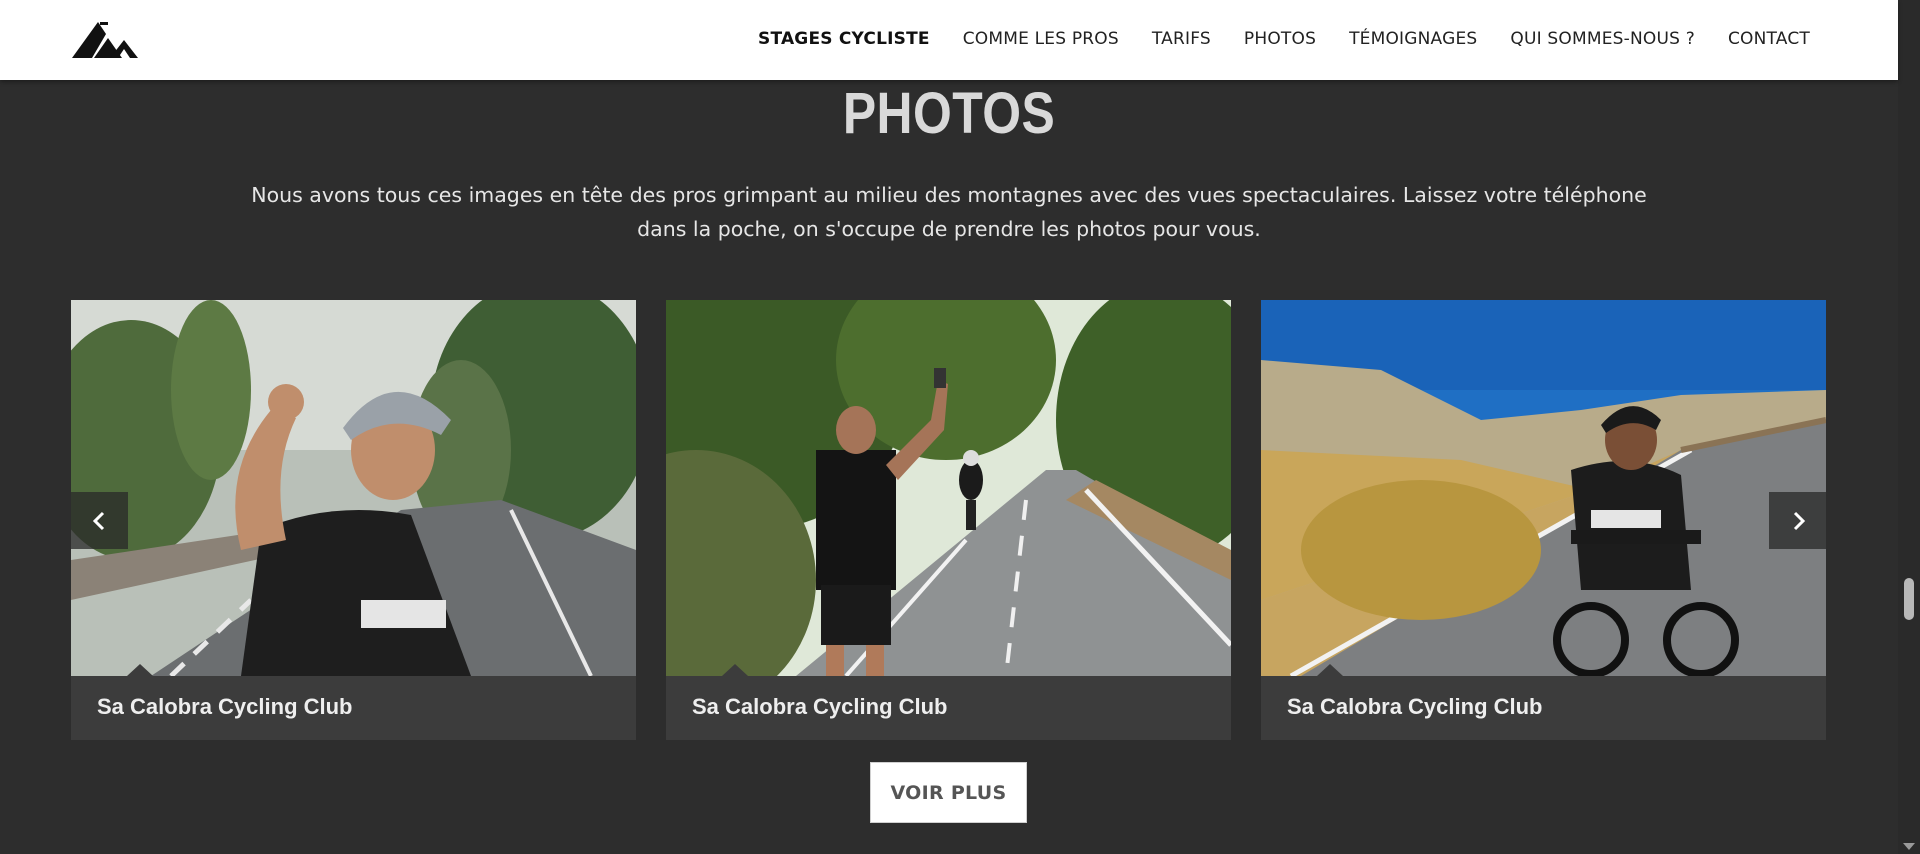  I want to click on nav-contact: CONTACT, so click(1769, 39).